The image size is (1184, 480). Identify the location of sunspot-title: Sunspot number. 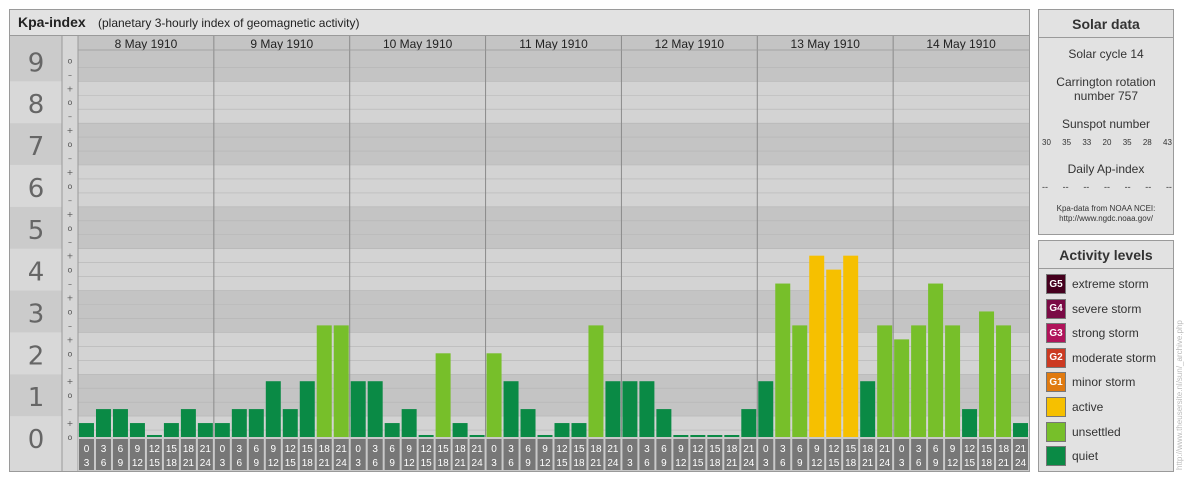
(1106, 124).